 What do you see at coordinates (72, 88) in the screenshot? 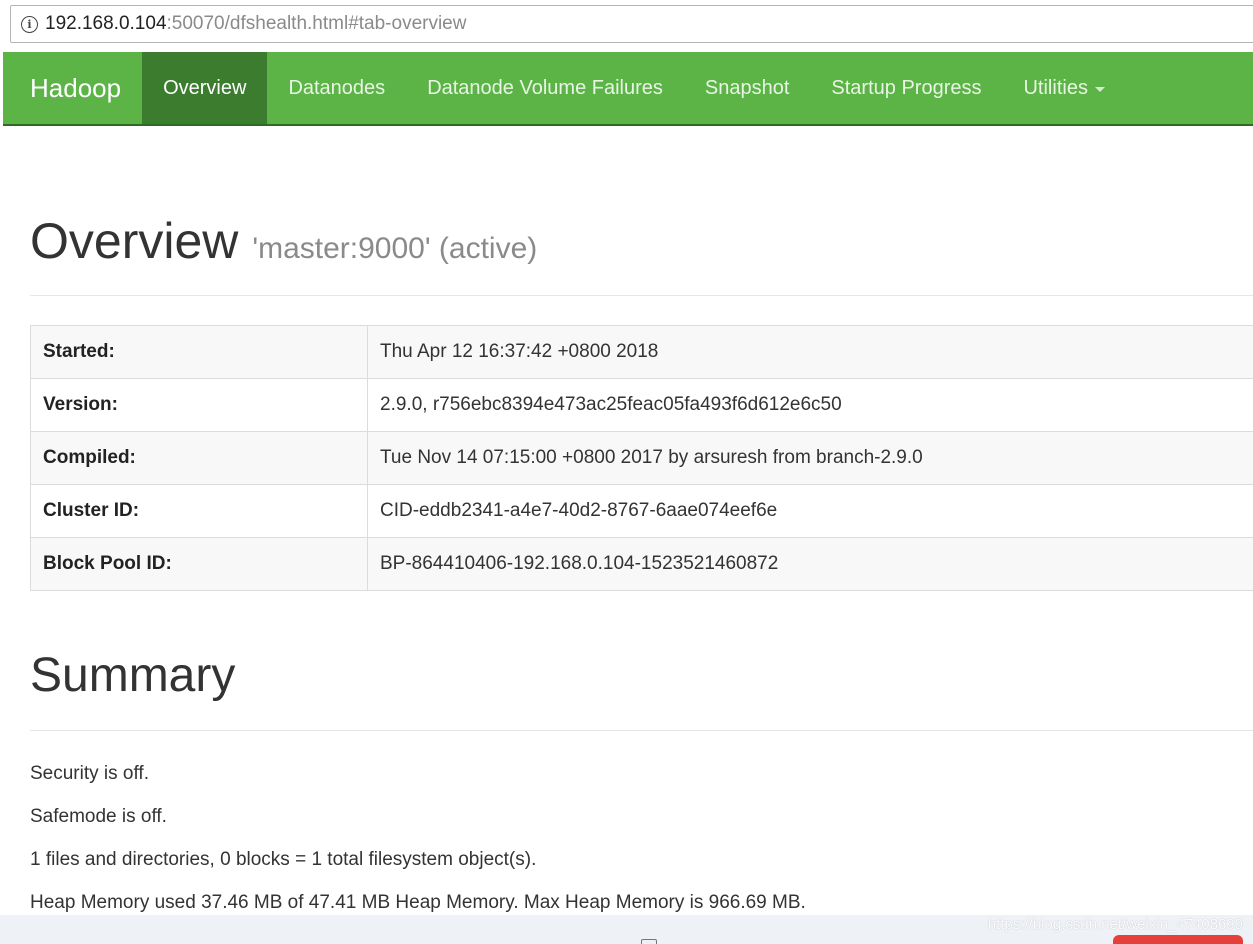
I see `brand-link: Hadoop` at bounding box center [72, 88].